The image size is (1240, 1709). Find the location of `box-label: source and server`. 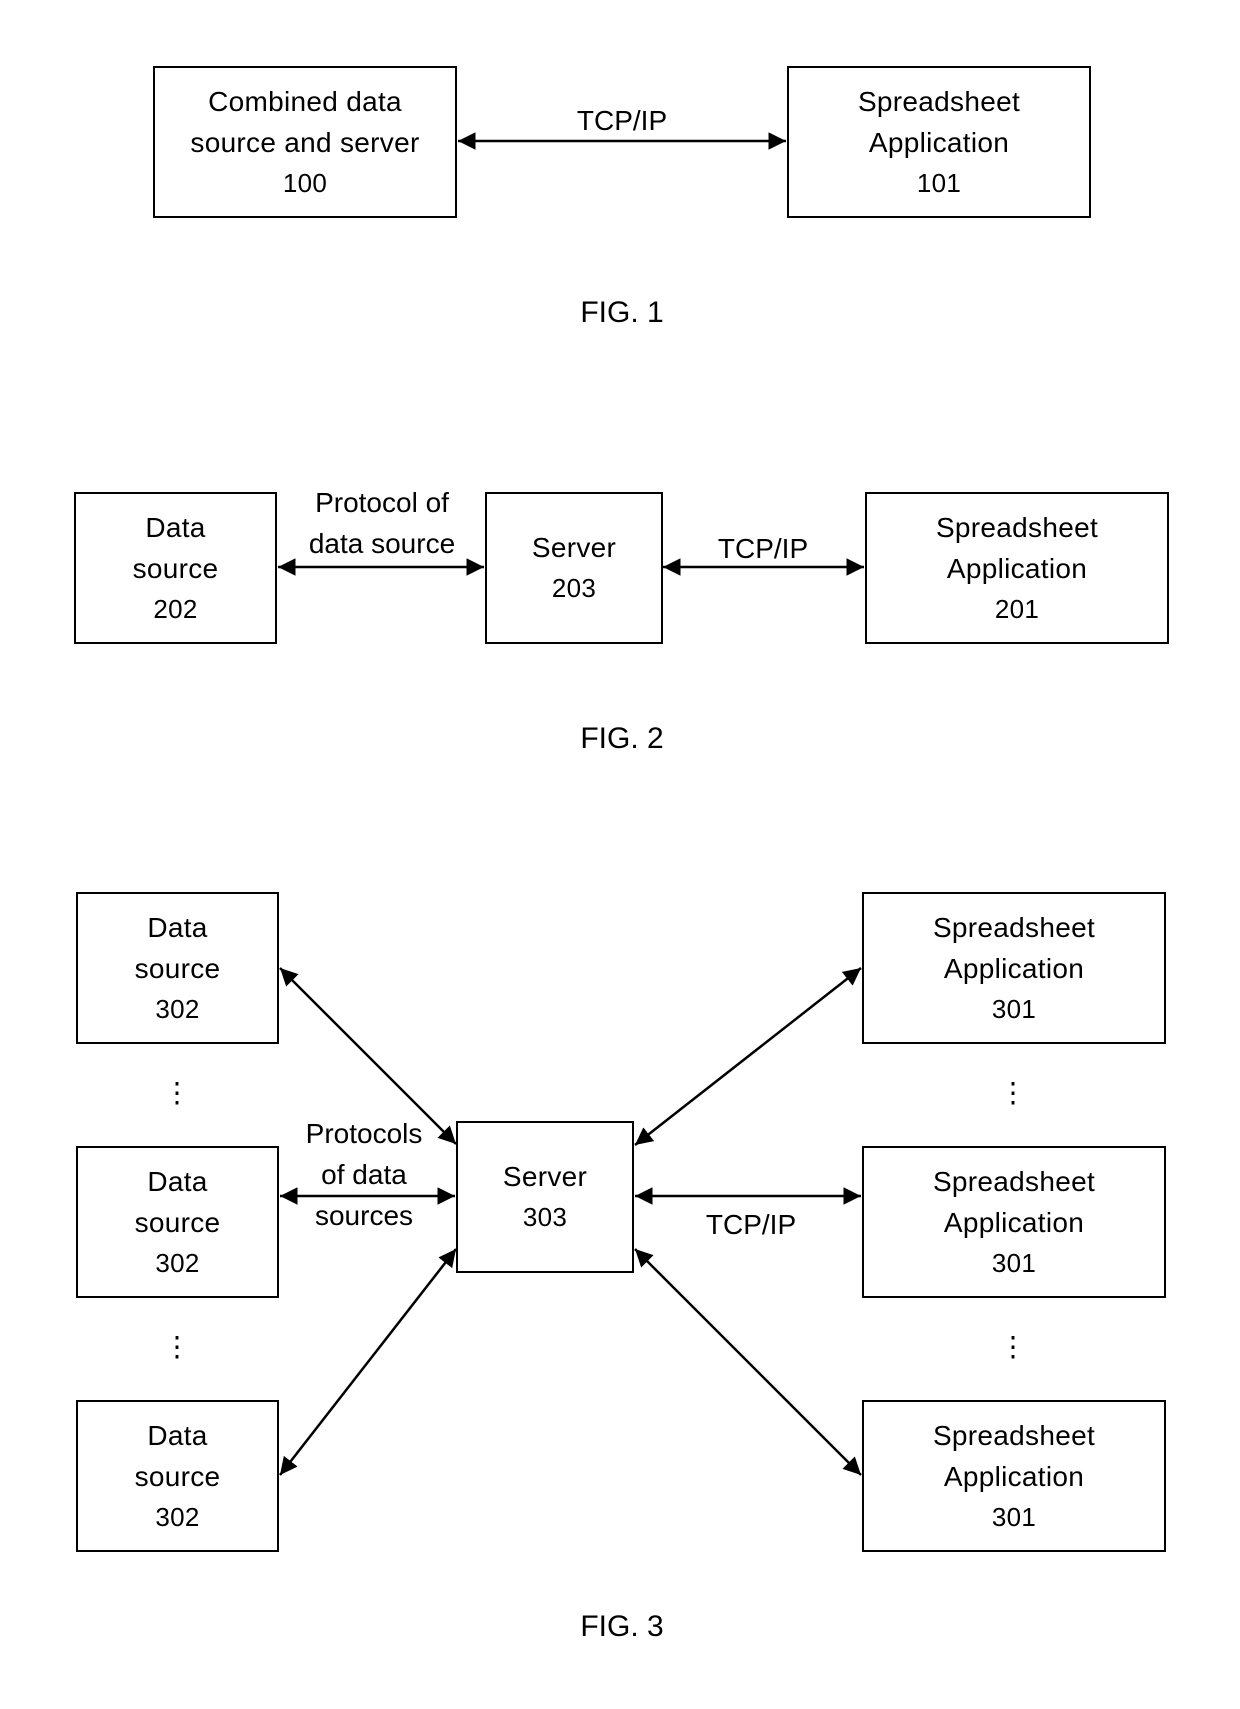

box-label: source and server is located at coordinates (305, 142).